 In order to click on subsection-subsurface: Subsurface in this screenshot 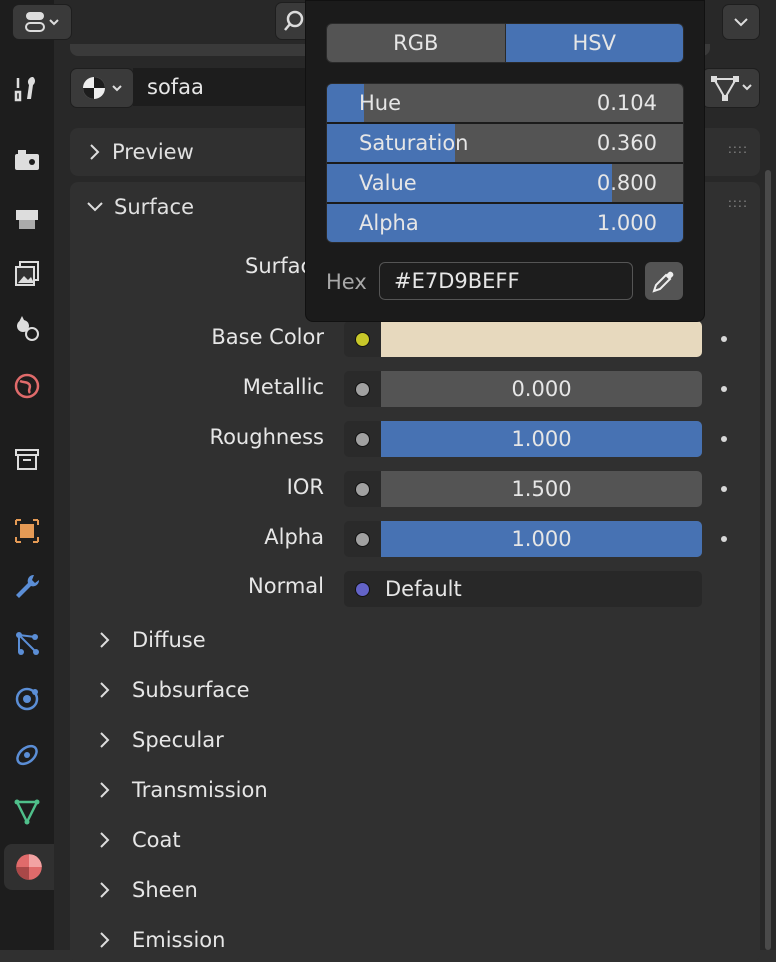, I will do `click(174, 690)`.